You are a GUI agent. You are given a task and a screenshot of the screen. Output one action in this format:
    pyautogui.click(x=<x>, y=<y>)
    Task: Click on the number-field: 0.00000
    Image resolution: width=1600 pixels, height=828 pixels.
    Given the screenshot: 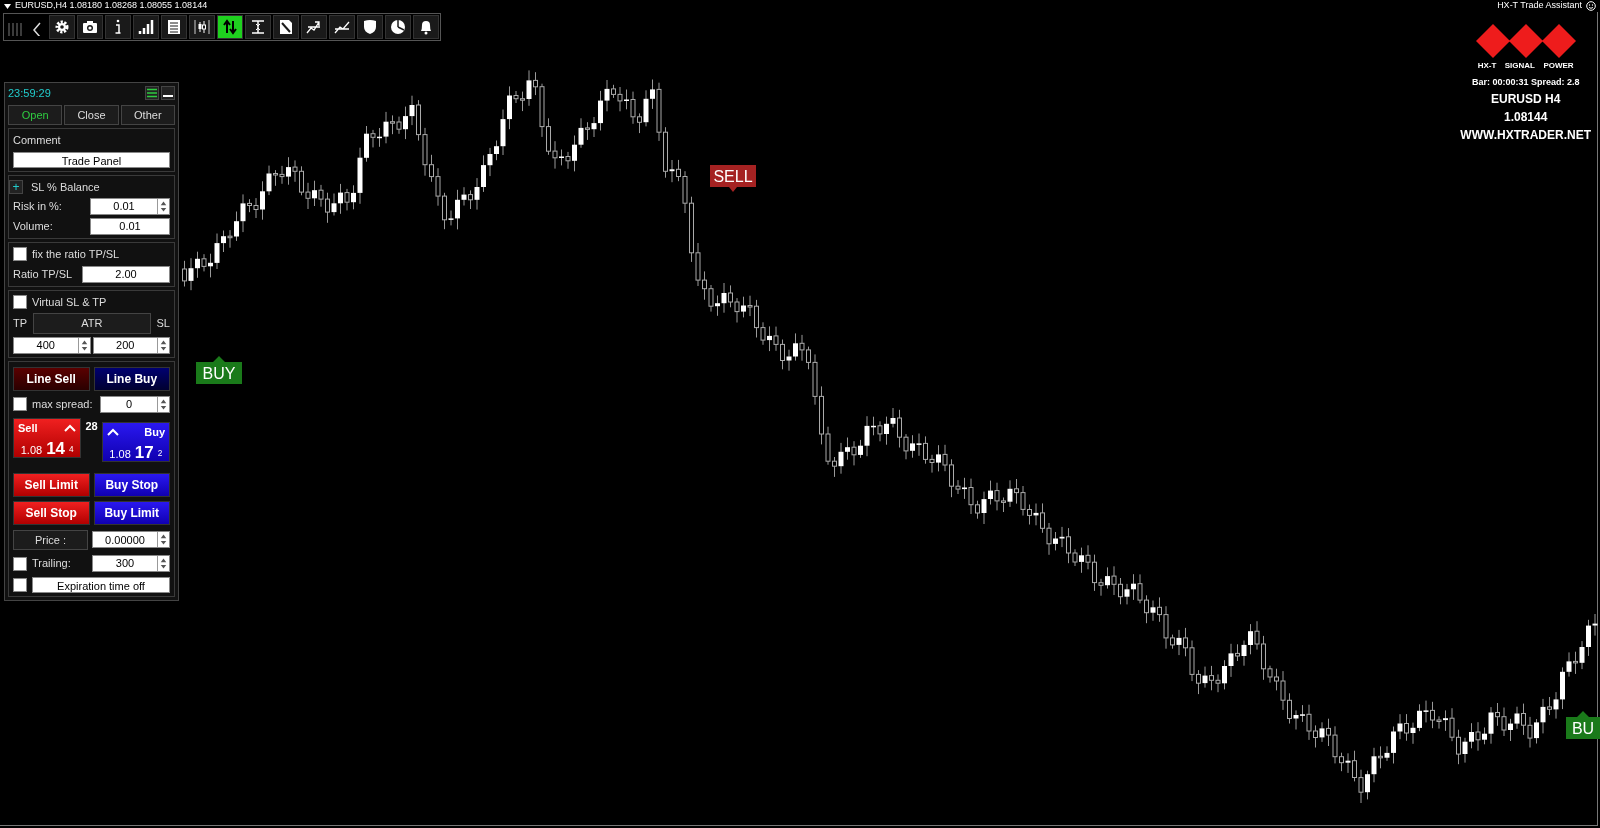 What is the action you would take?
    pyautogui.click(x=131, y=540)
    